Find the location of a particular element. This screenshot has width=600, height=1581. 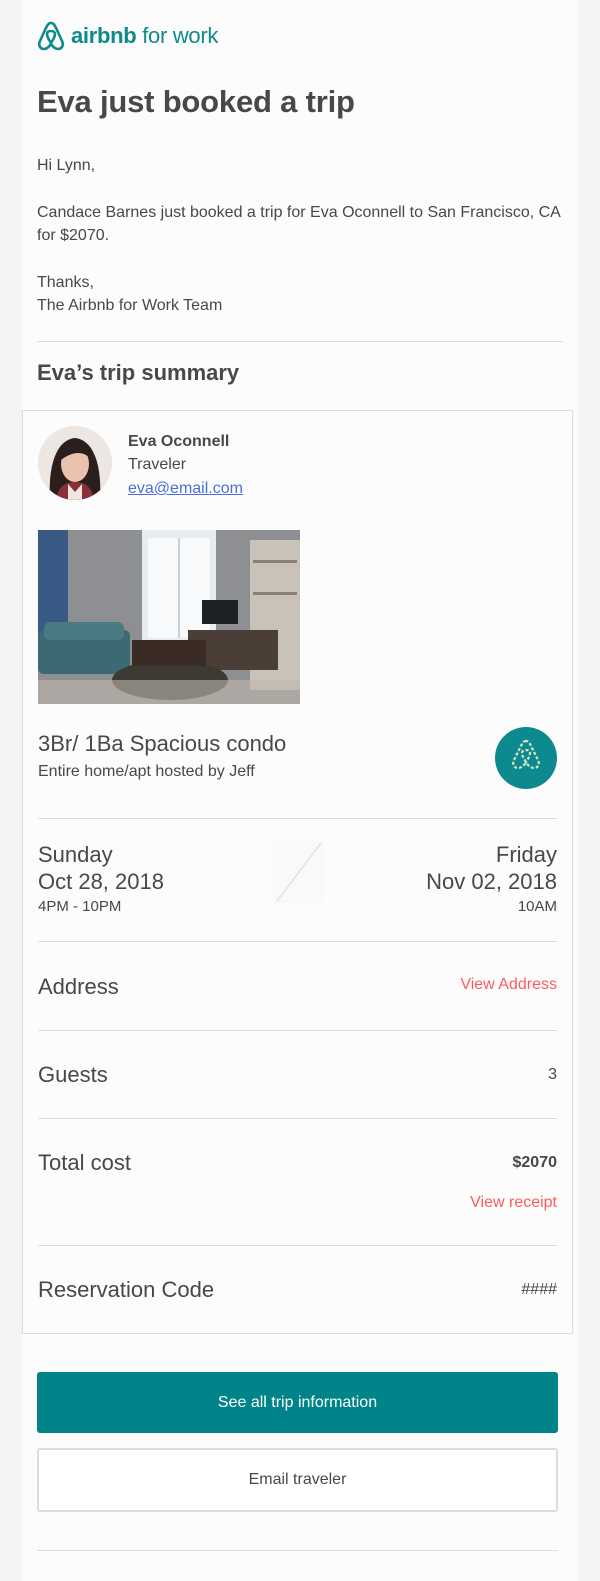

traveler-name: Eva Oconnell is located at coordinates (179, 441).